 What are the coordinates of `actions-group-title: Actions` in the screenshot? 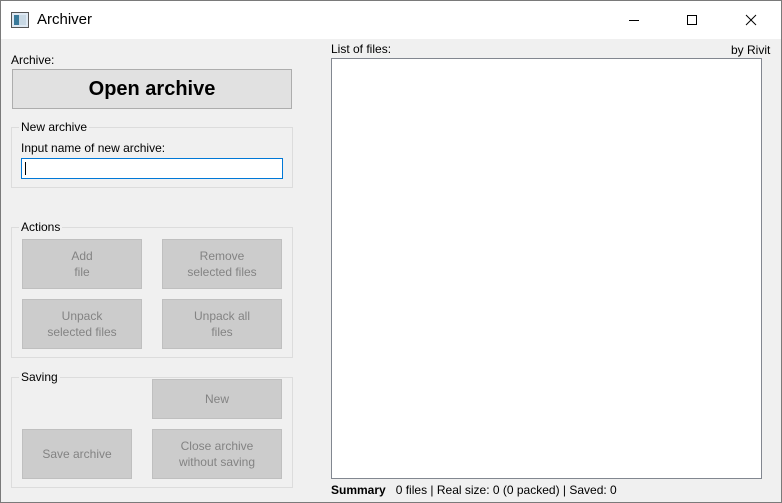 It's located at (41, 227).